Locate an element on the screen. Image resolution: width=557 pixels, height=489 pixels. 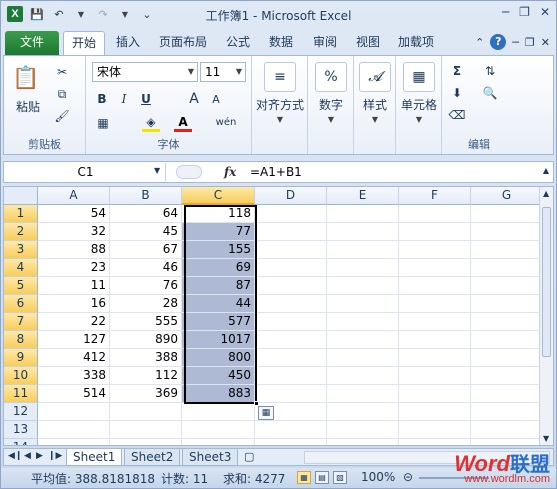
help-icon: ? is located at coordinates (498, 42).